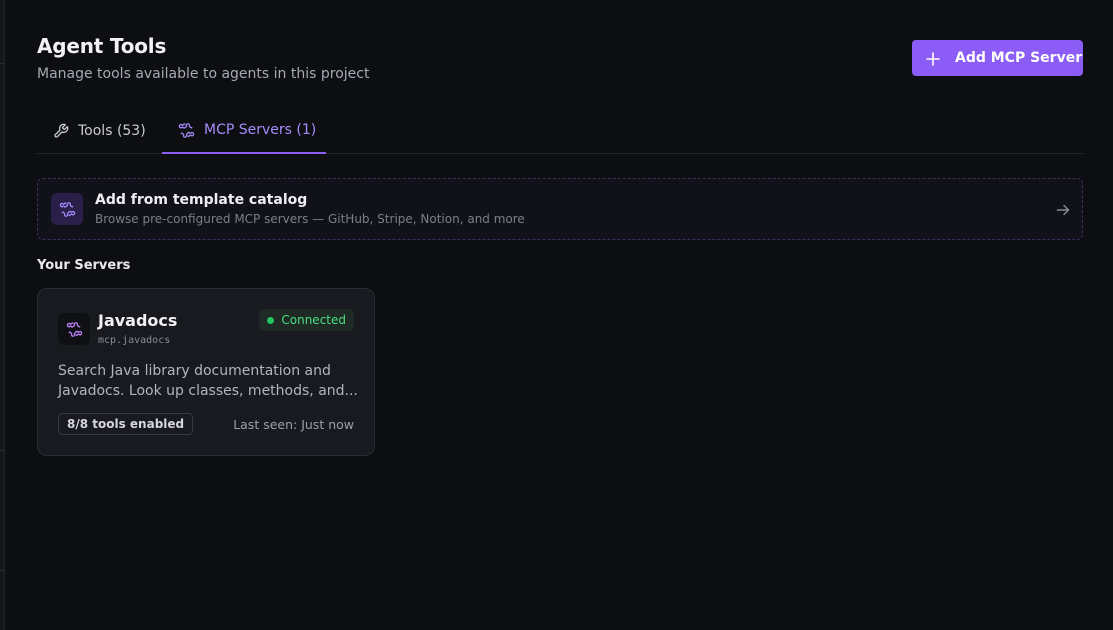  Describe the element at coordinates (1019, 58) in the screenshot. I see `add-mcp-server-label: Add MCP Server` at that location.